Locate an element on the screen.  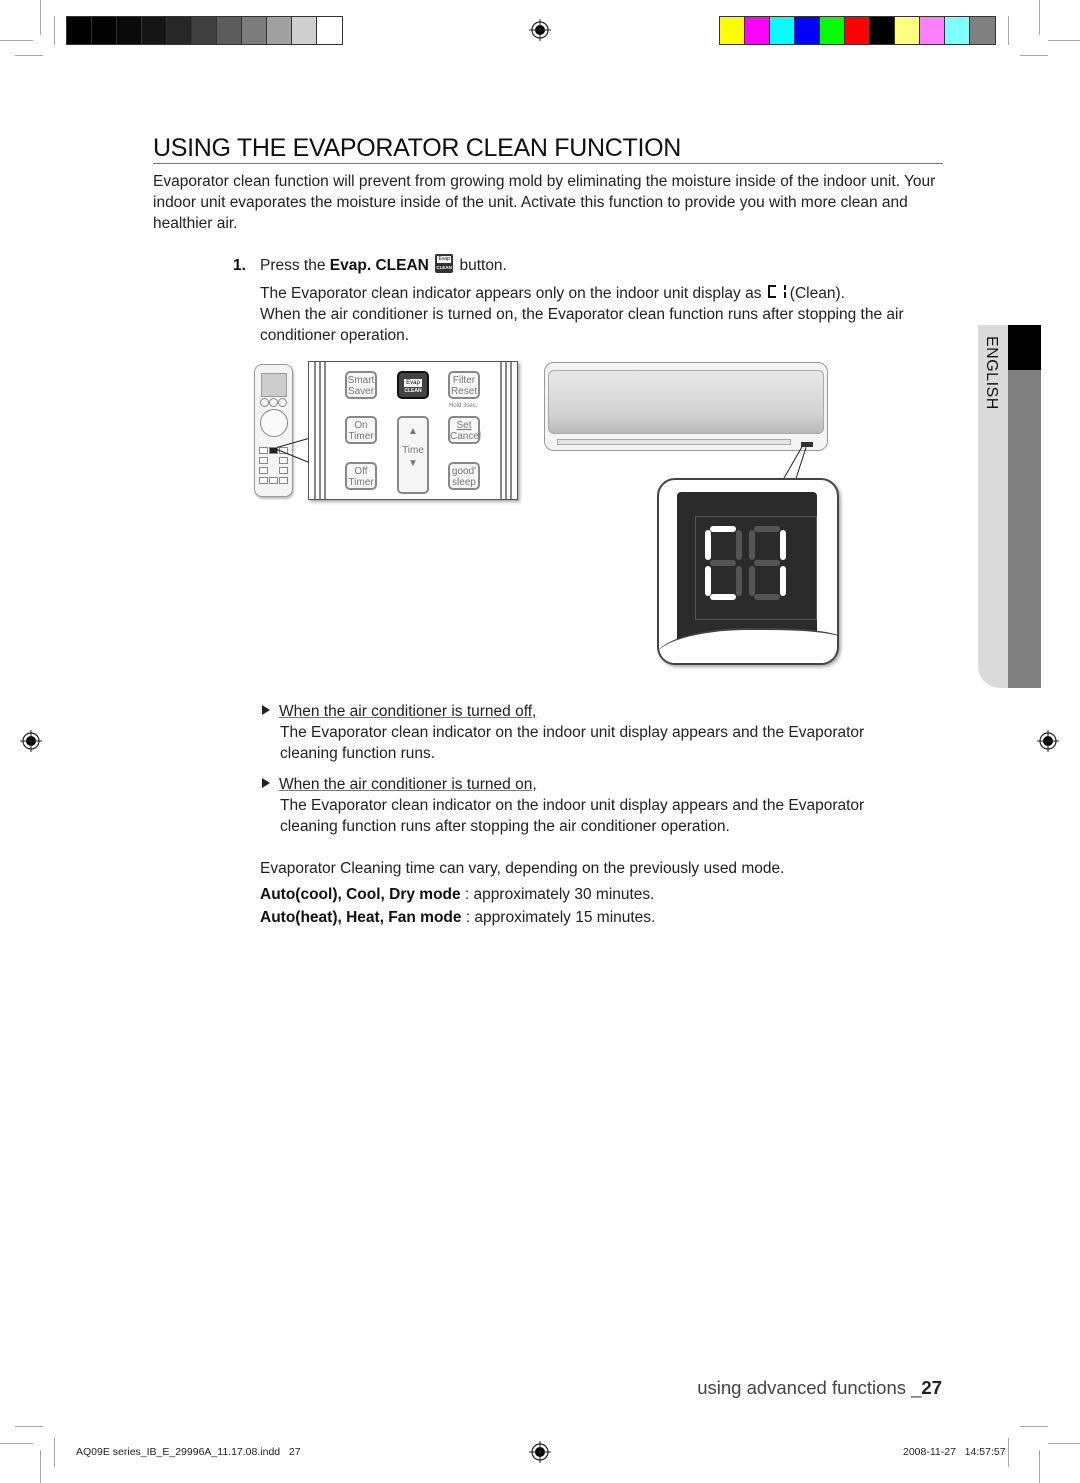
step-suffix: button. is located at coordinates (481, 265).